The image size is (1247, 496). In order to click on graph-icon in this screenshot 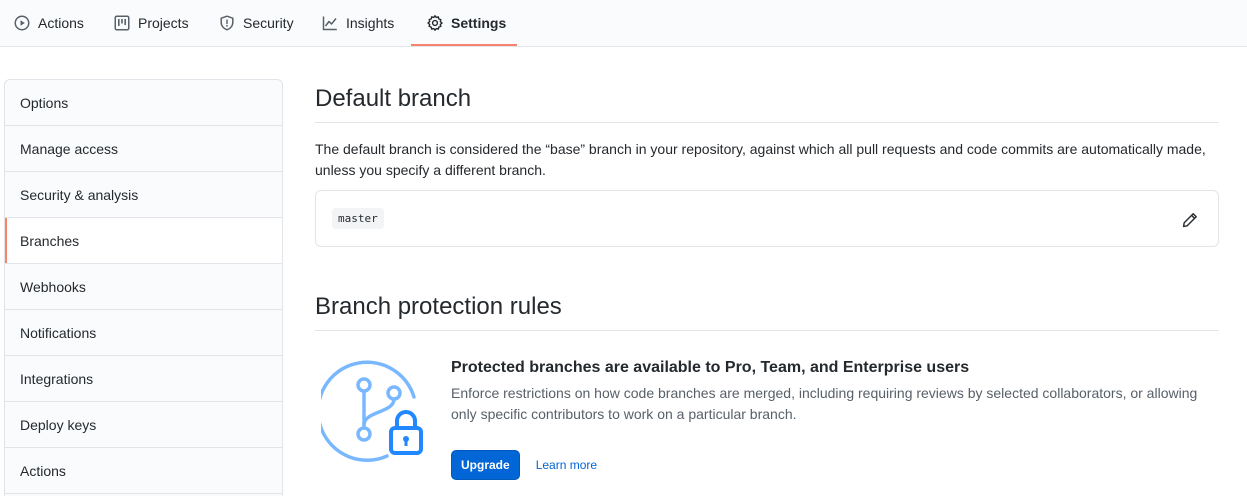, I will do `click(329, 23)`.